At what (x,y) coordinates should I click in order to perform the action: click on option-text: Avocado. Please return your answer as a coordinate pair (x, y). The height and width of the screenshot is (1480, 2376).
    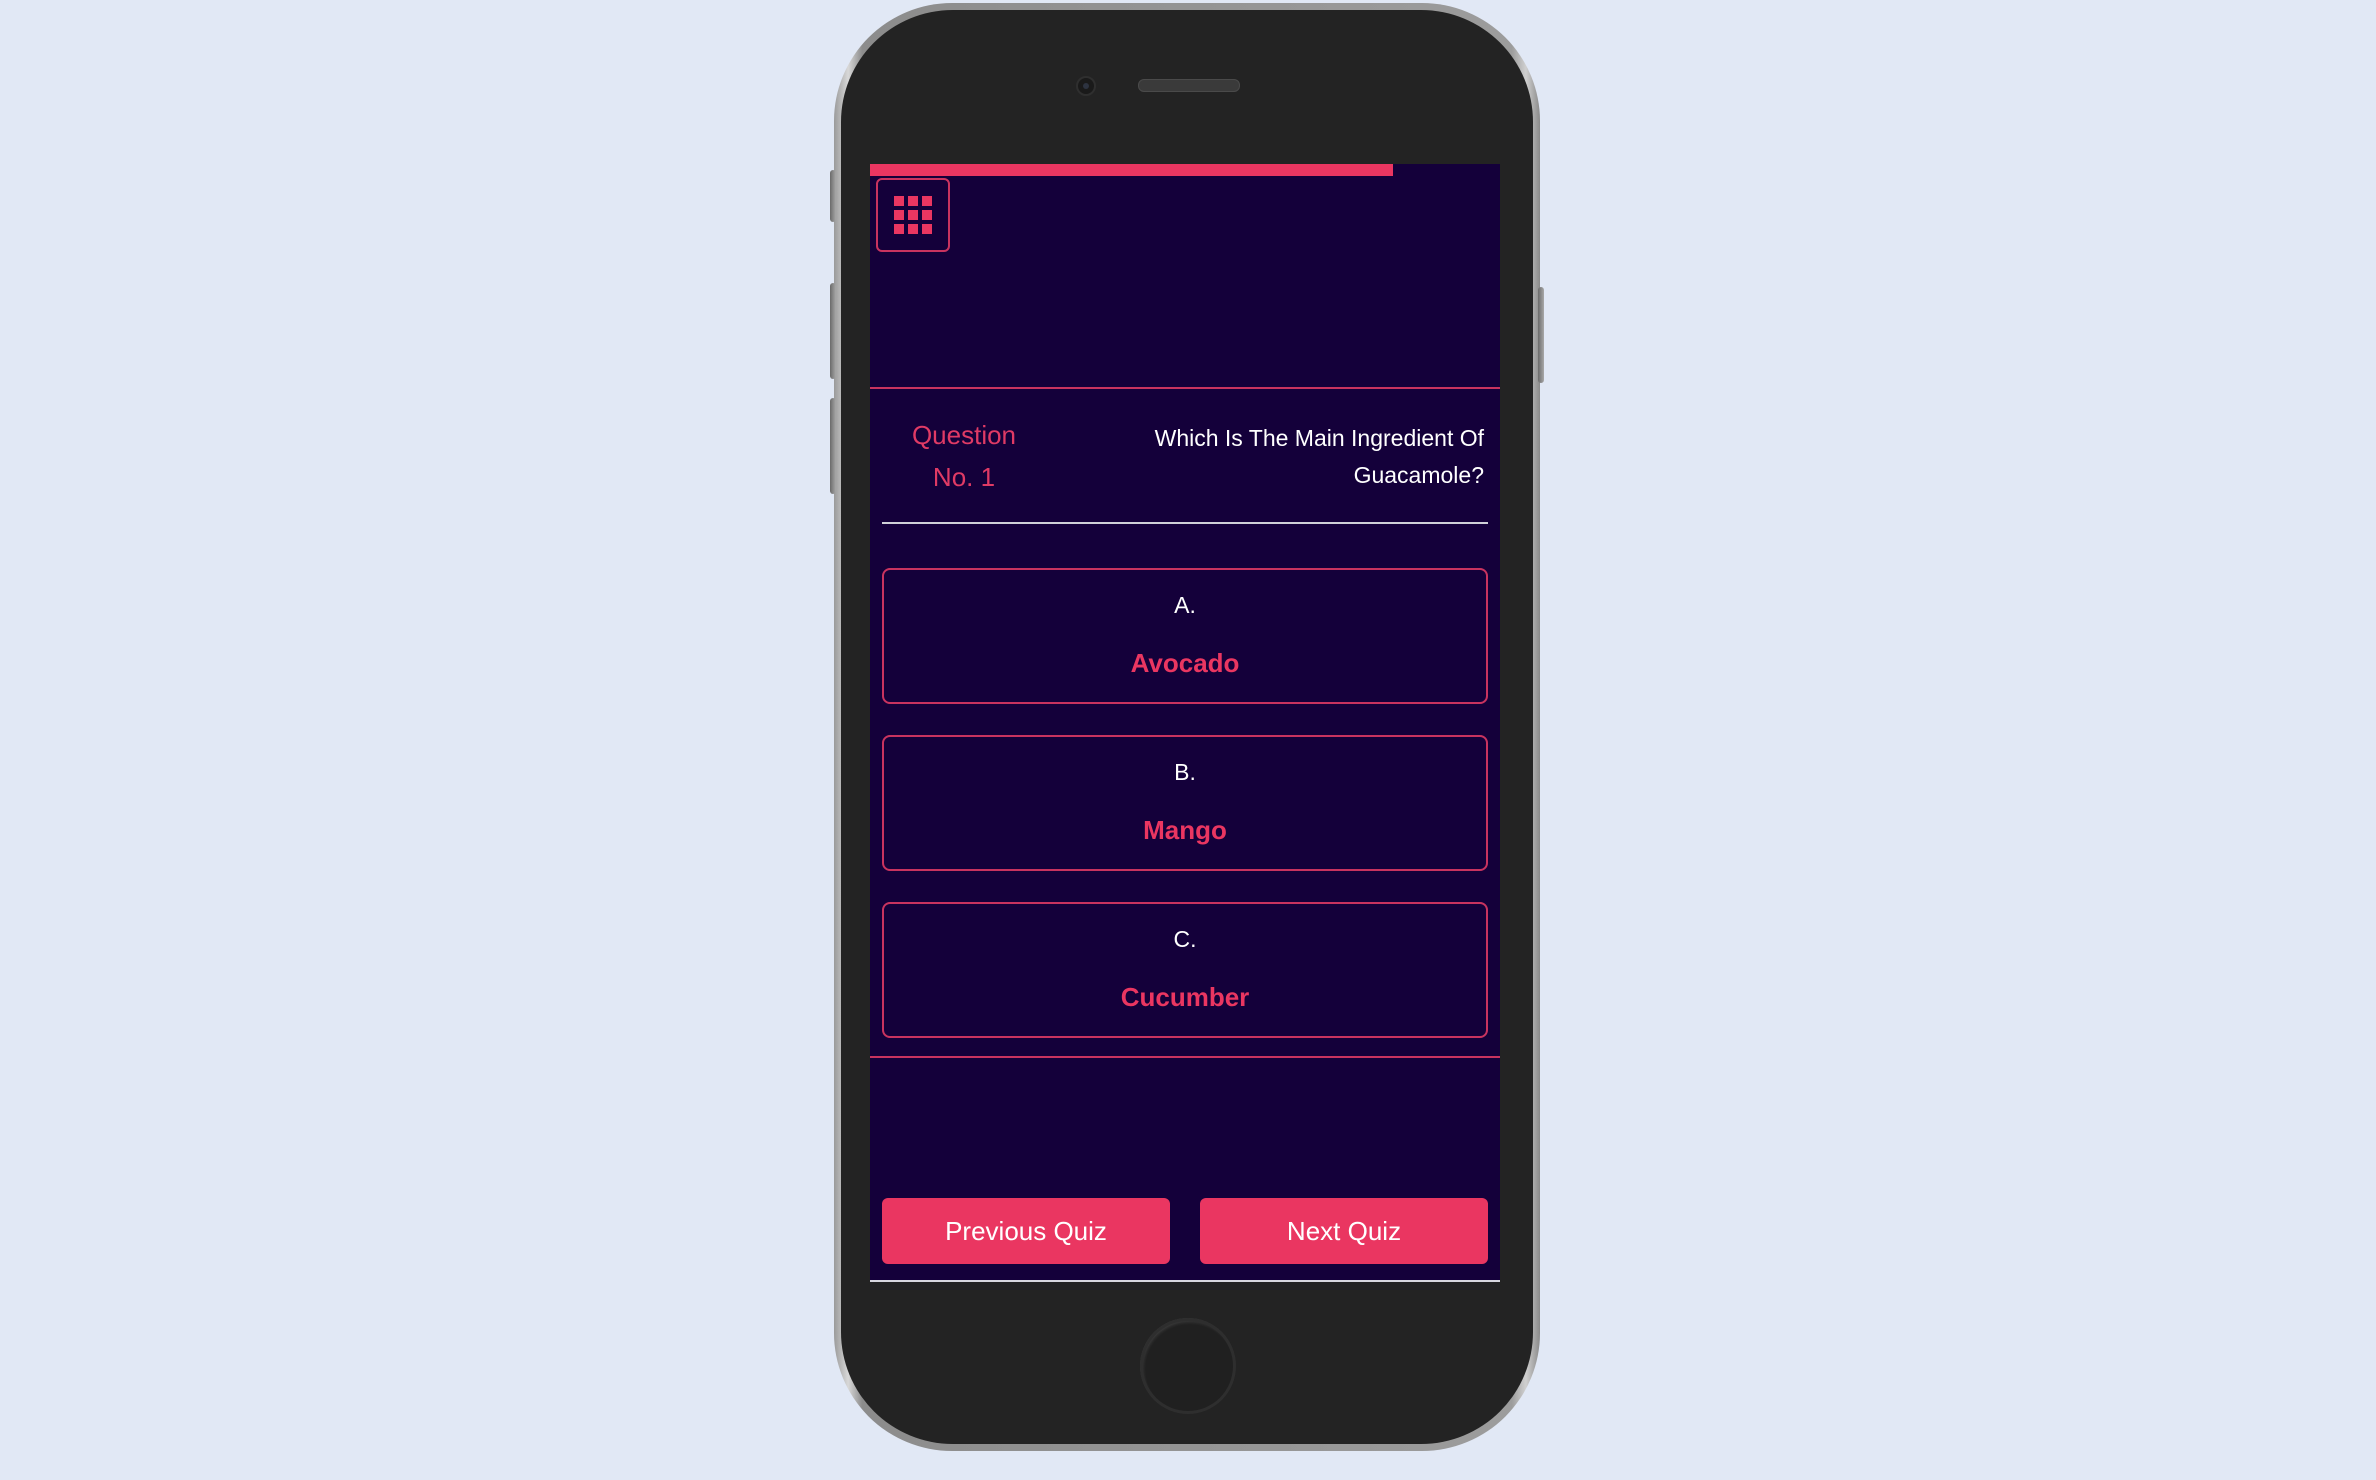
    Looking at the image, I should click on (1185, 663).